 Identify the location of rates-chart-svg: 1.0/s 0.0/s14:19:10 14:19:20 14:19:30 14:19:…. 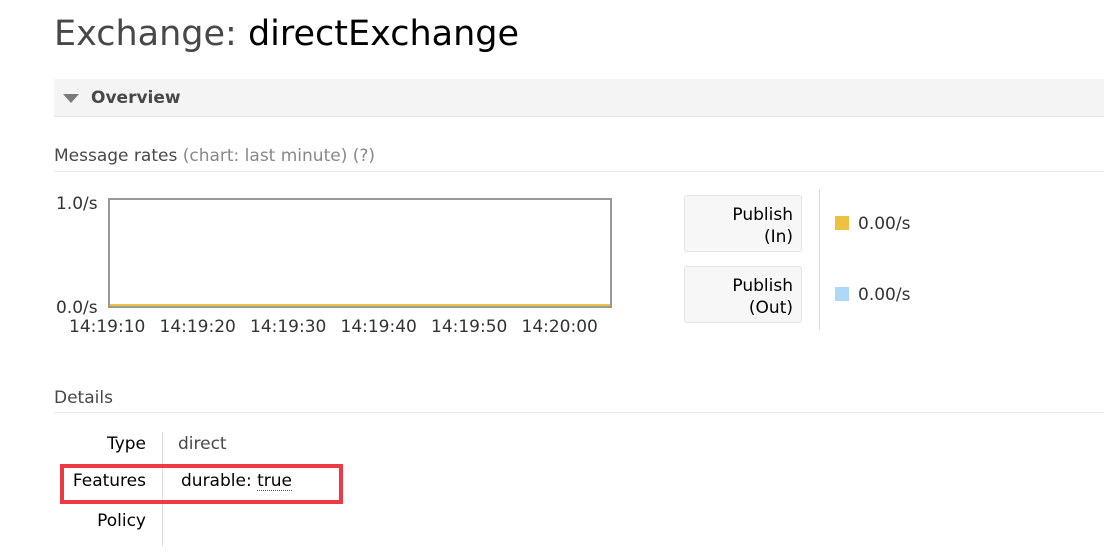
(334, 265).